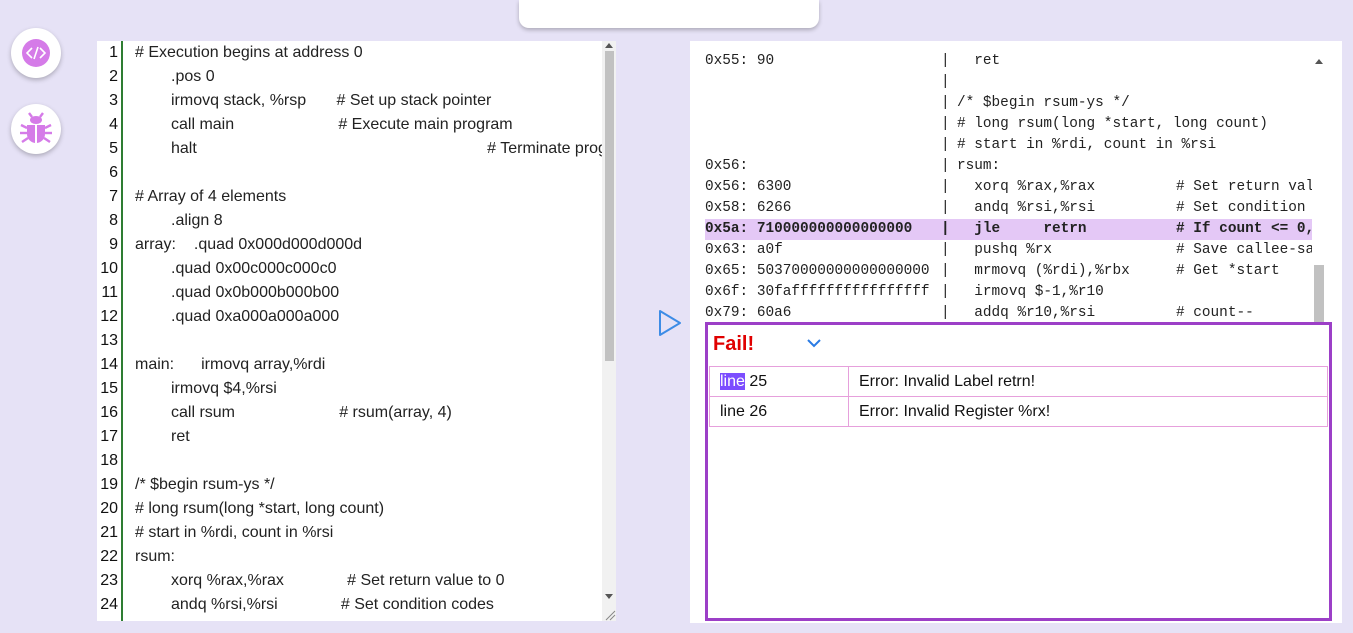 The width and height of the screenshot is (1353, 633). I want to click on error-row: line 26 Error: Invalid Register %rx!, so click(1018, 411).